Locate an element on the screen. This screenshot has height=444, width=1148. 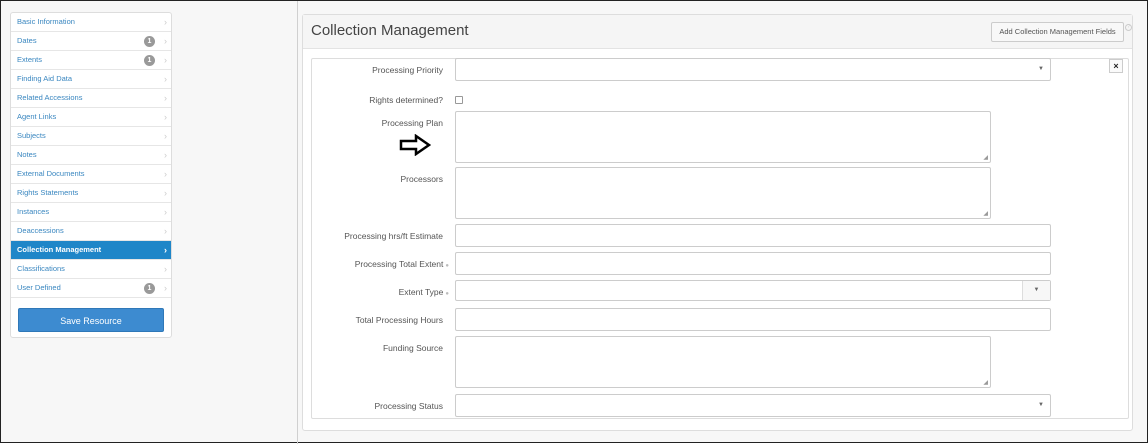
sidebar-item-collection-management: Collection Management › is located at coordinates (91, 250).